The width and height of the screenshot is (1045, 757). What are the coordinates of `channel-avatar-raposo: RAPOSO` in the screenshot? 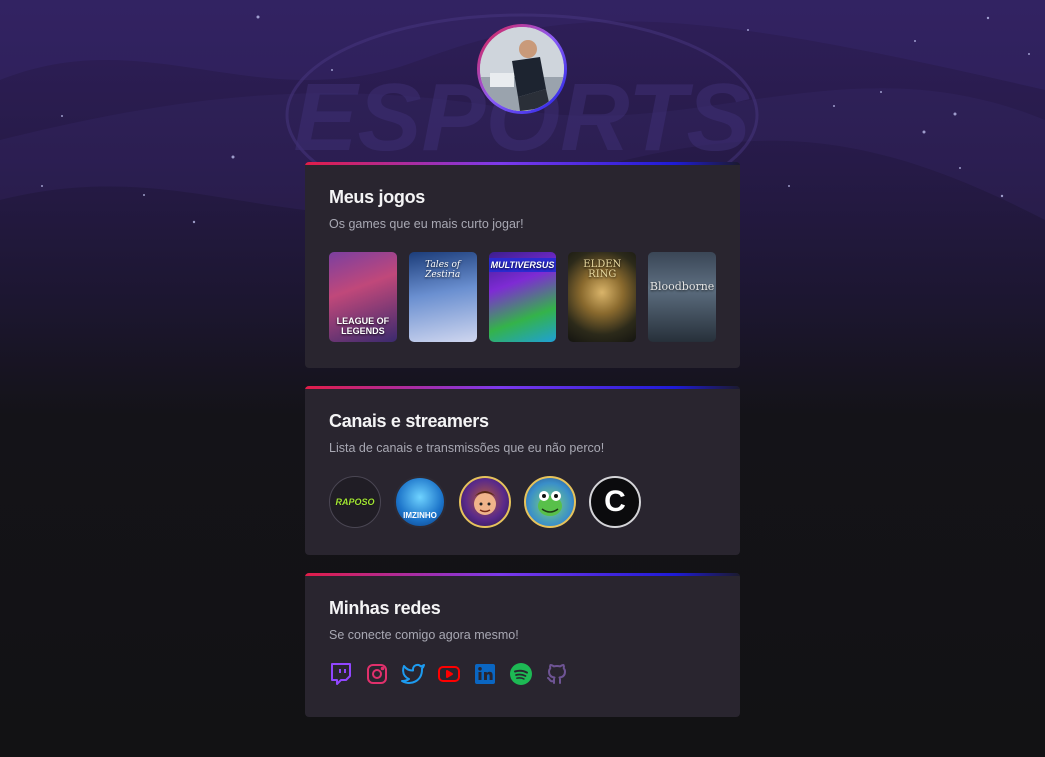 It's located at (355, 502).